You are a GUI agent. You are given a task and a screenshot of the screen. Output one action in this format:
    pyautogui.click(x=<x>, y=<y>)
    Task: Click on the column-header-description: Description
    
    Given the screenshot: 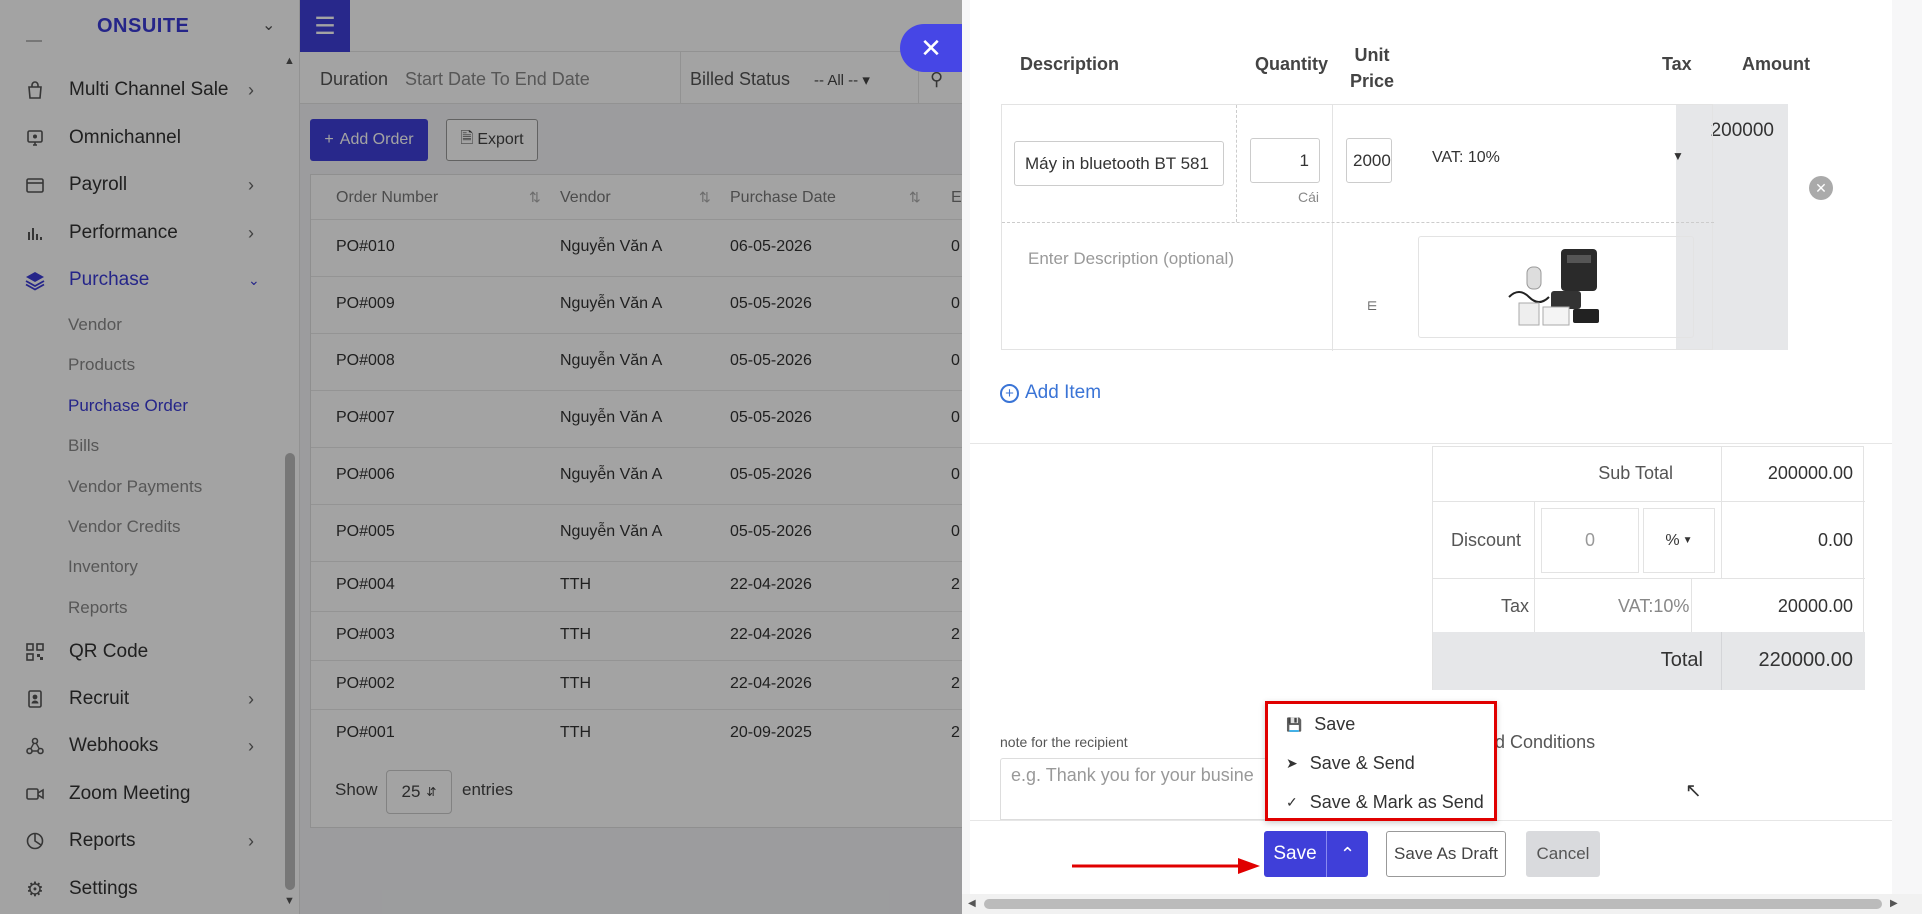 What is the action you would take?
    pyautogui.click(x=1070, y=64)
    